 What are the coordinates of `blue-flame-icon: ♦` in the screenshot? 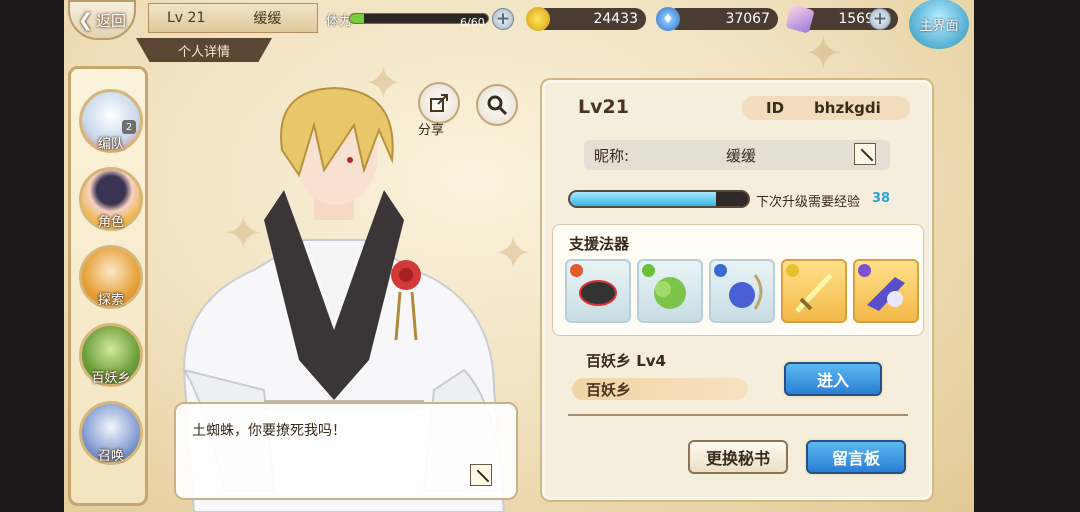 It's located at (668, 19).